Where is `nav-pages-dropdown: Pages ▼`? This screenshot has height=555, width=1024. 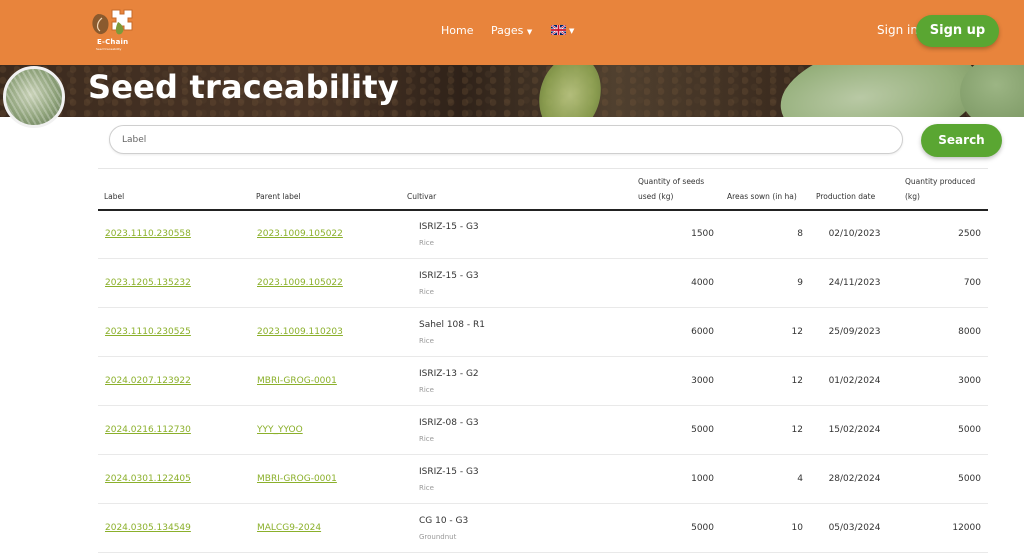
nav-pages-dropdown: Pages ▼ is located at coordinates (511, 30).